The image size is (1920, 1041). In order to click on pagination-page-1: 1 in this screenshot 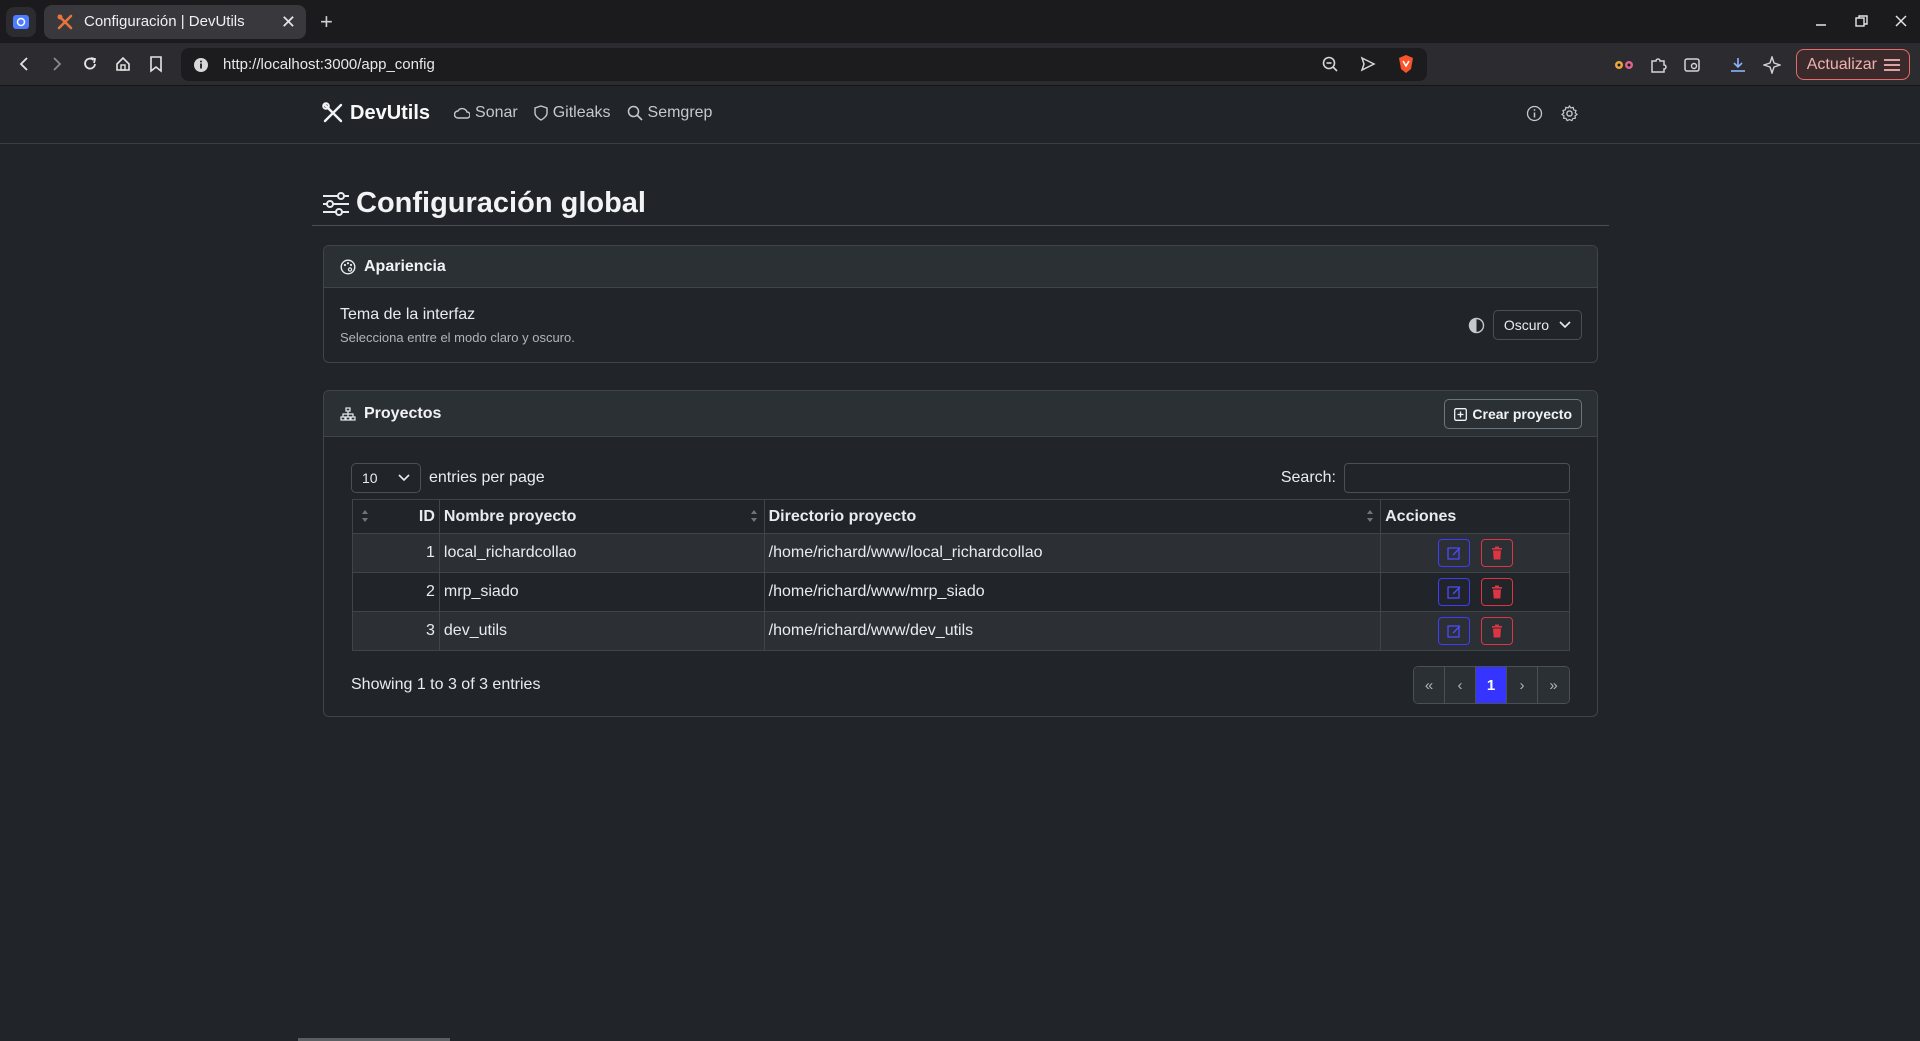, I will do `click(1491, 685)`.